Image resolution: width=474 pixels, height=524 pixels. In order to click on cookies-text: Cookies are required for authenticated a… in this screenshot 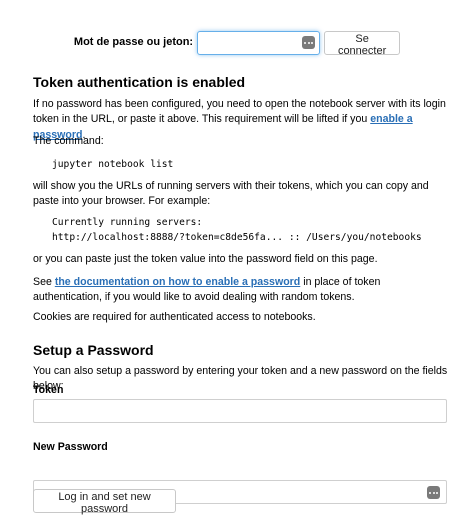, I will do `click(174, 317)`.